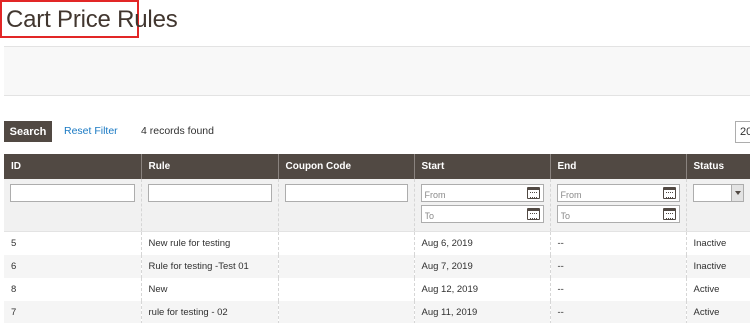 The image size is (750, 323). I want to click on filter-cell-end, so click(617, 205).